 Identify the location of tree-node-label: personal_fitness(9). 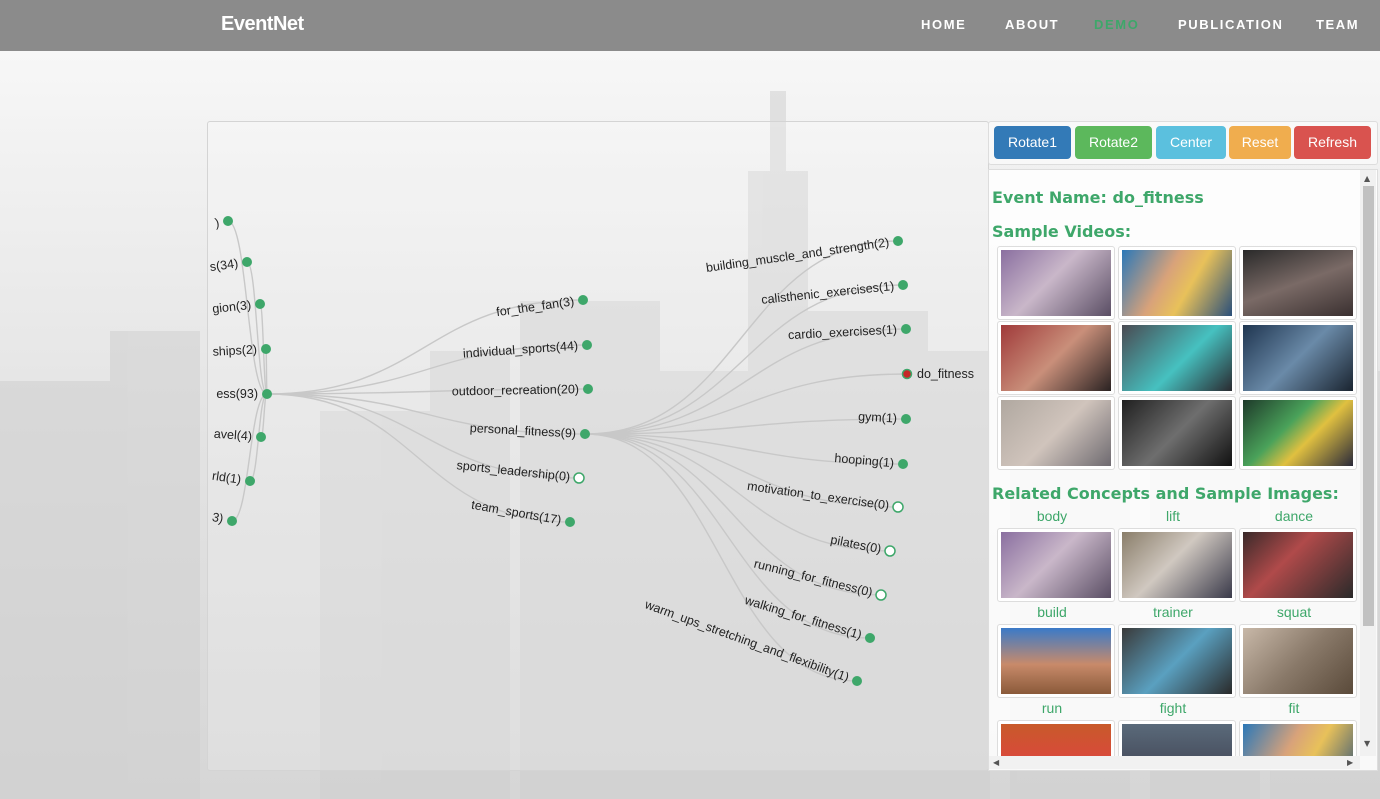
(522, 431).